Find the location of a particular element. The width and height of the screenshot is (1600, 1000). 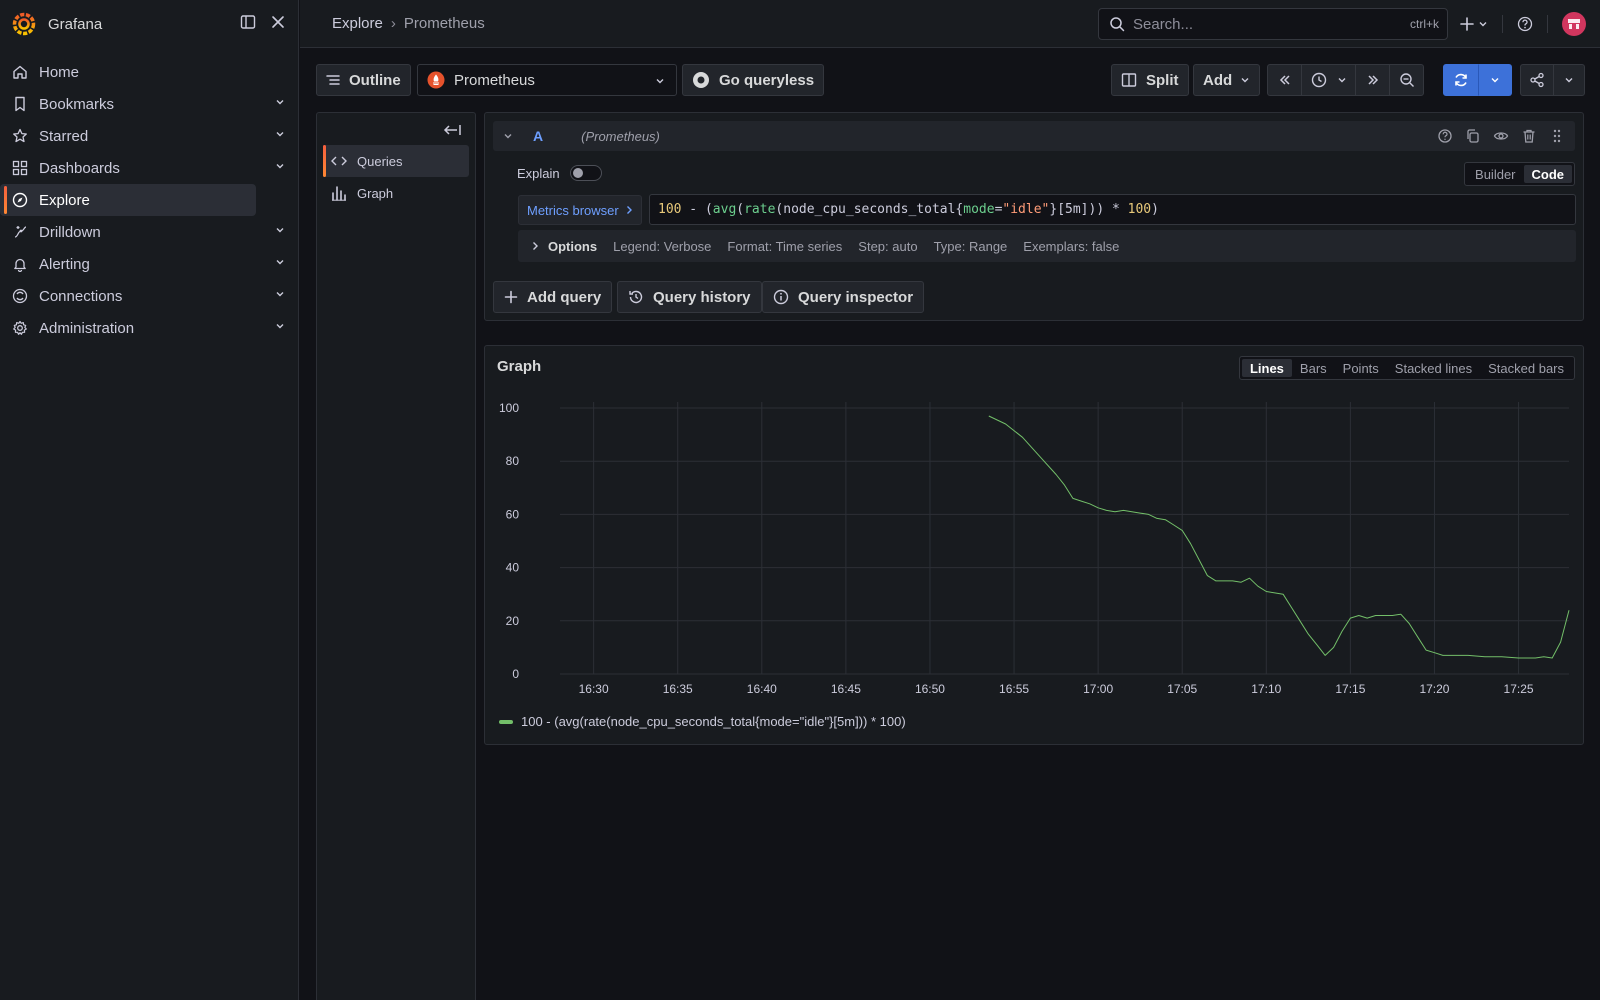

sidebar-item-drilldown: Drilldown is located at coordinates (149, 232).